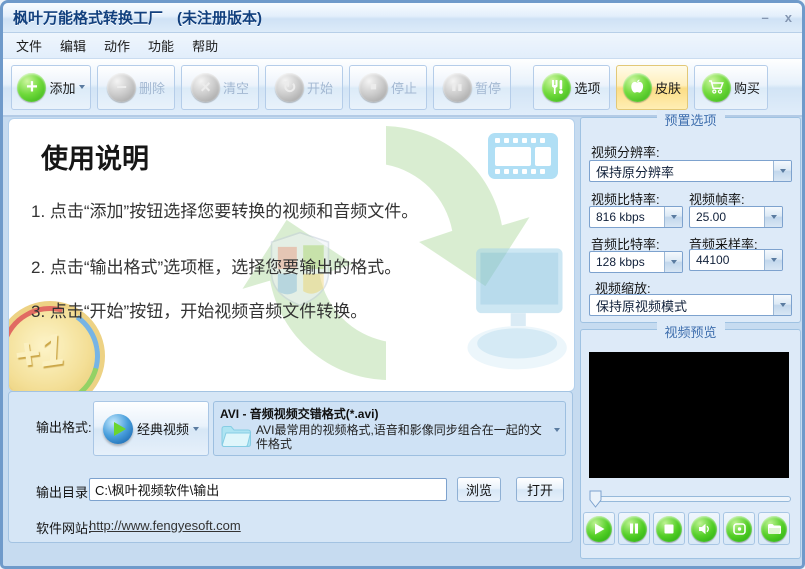 The image size is (805, 569). I want to click on format-name: AVI - 音频视频交错格式(*.avi), so click(299, 414).